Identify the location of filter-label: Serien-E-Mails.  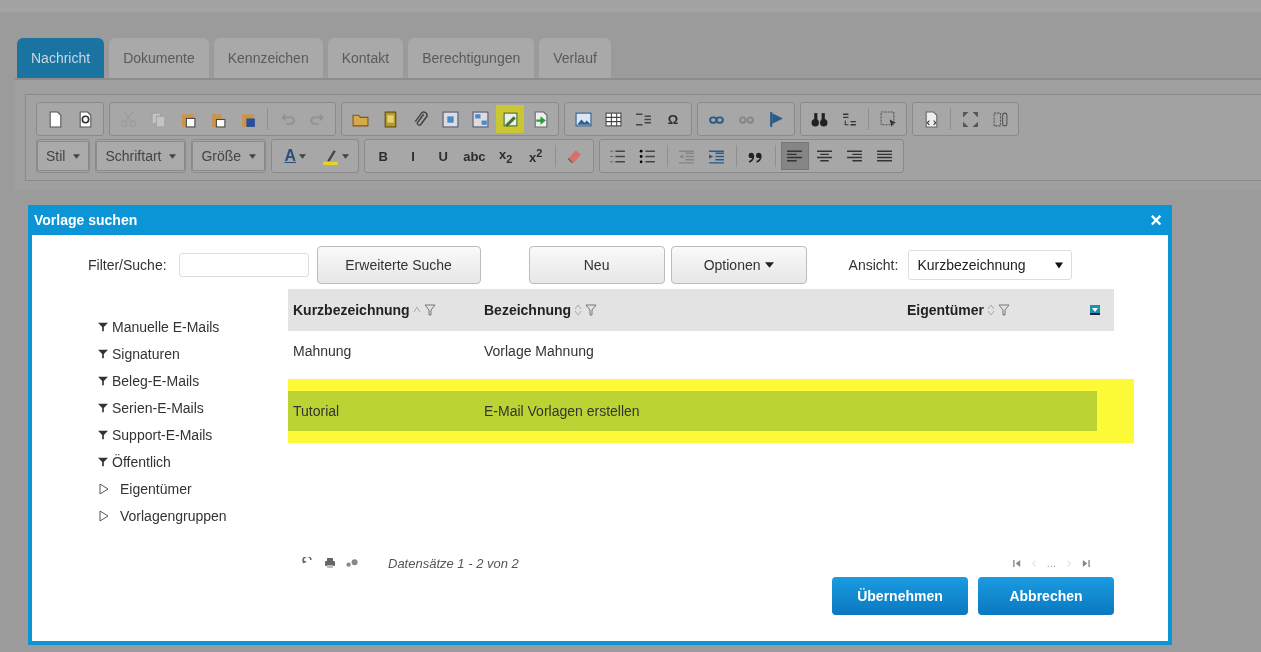
(158, 407).